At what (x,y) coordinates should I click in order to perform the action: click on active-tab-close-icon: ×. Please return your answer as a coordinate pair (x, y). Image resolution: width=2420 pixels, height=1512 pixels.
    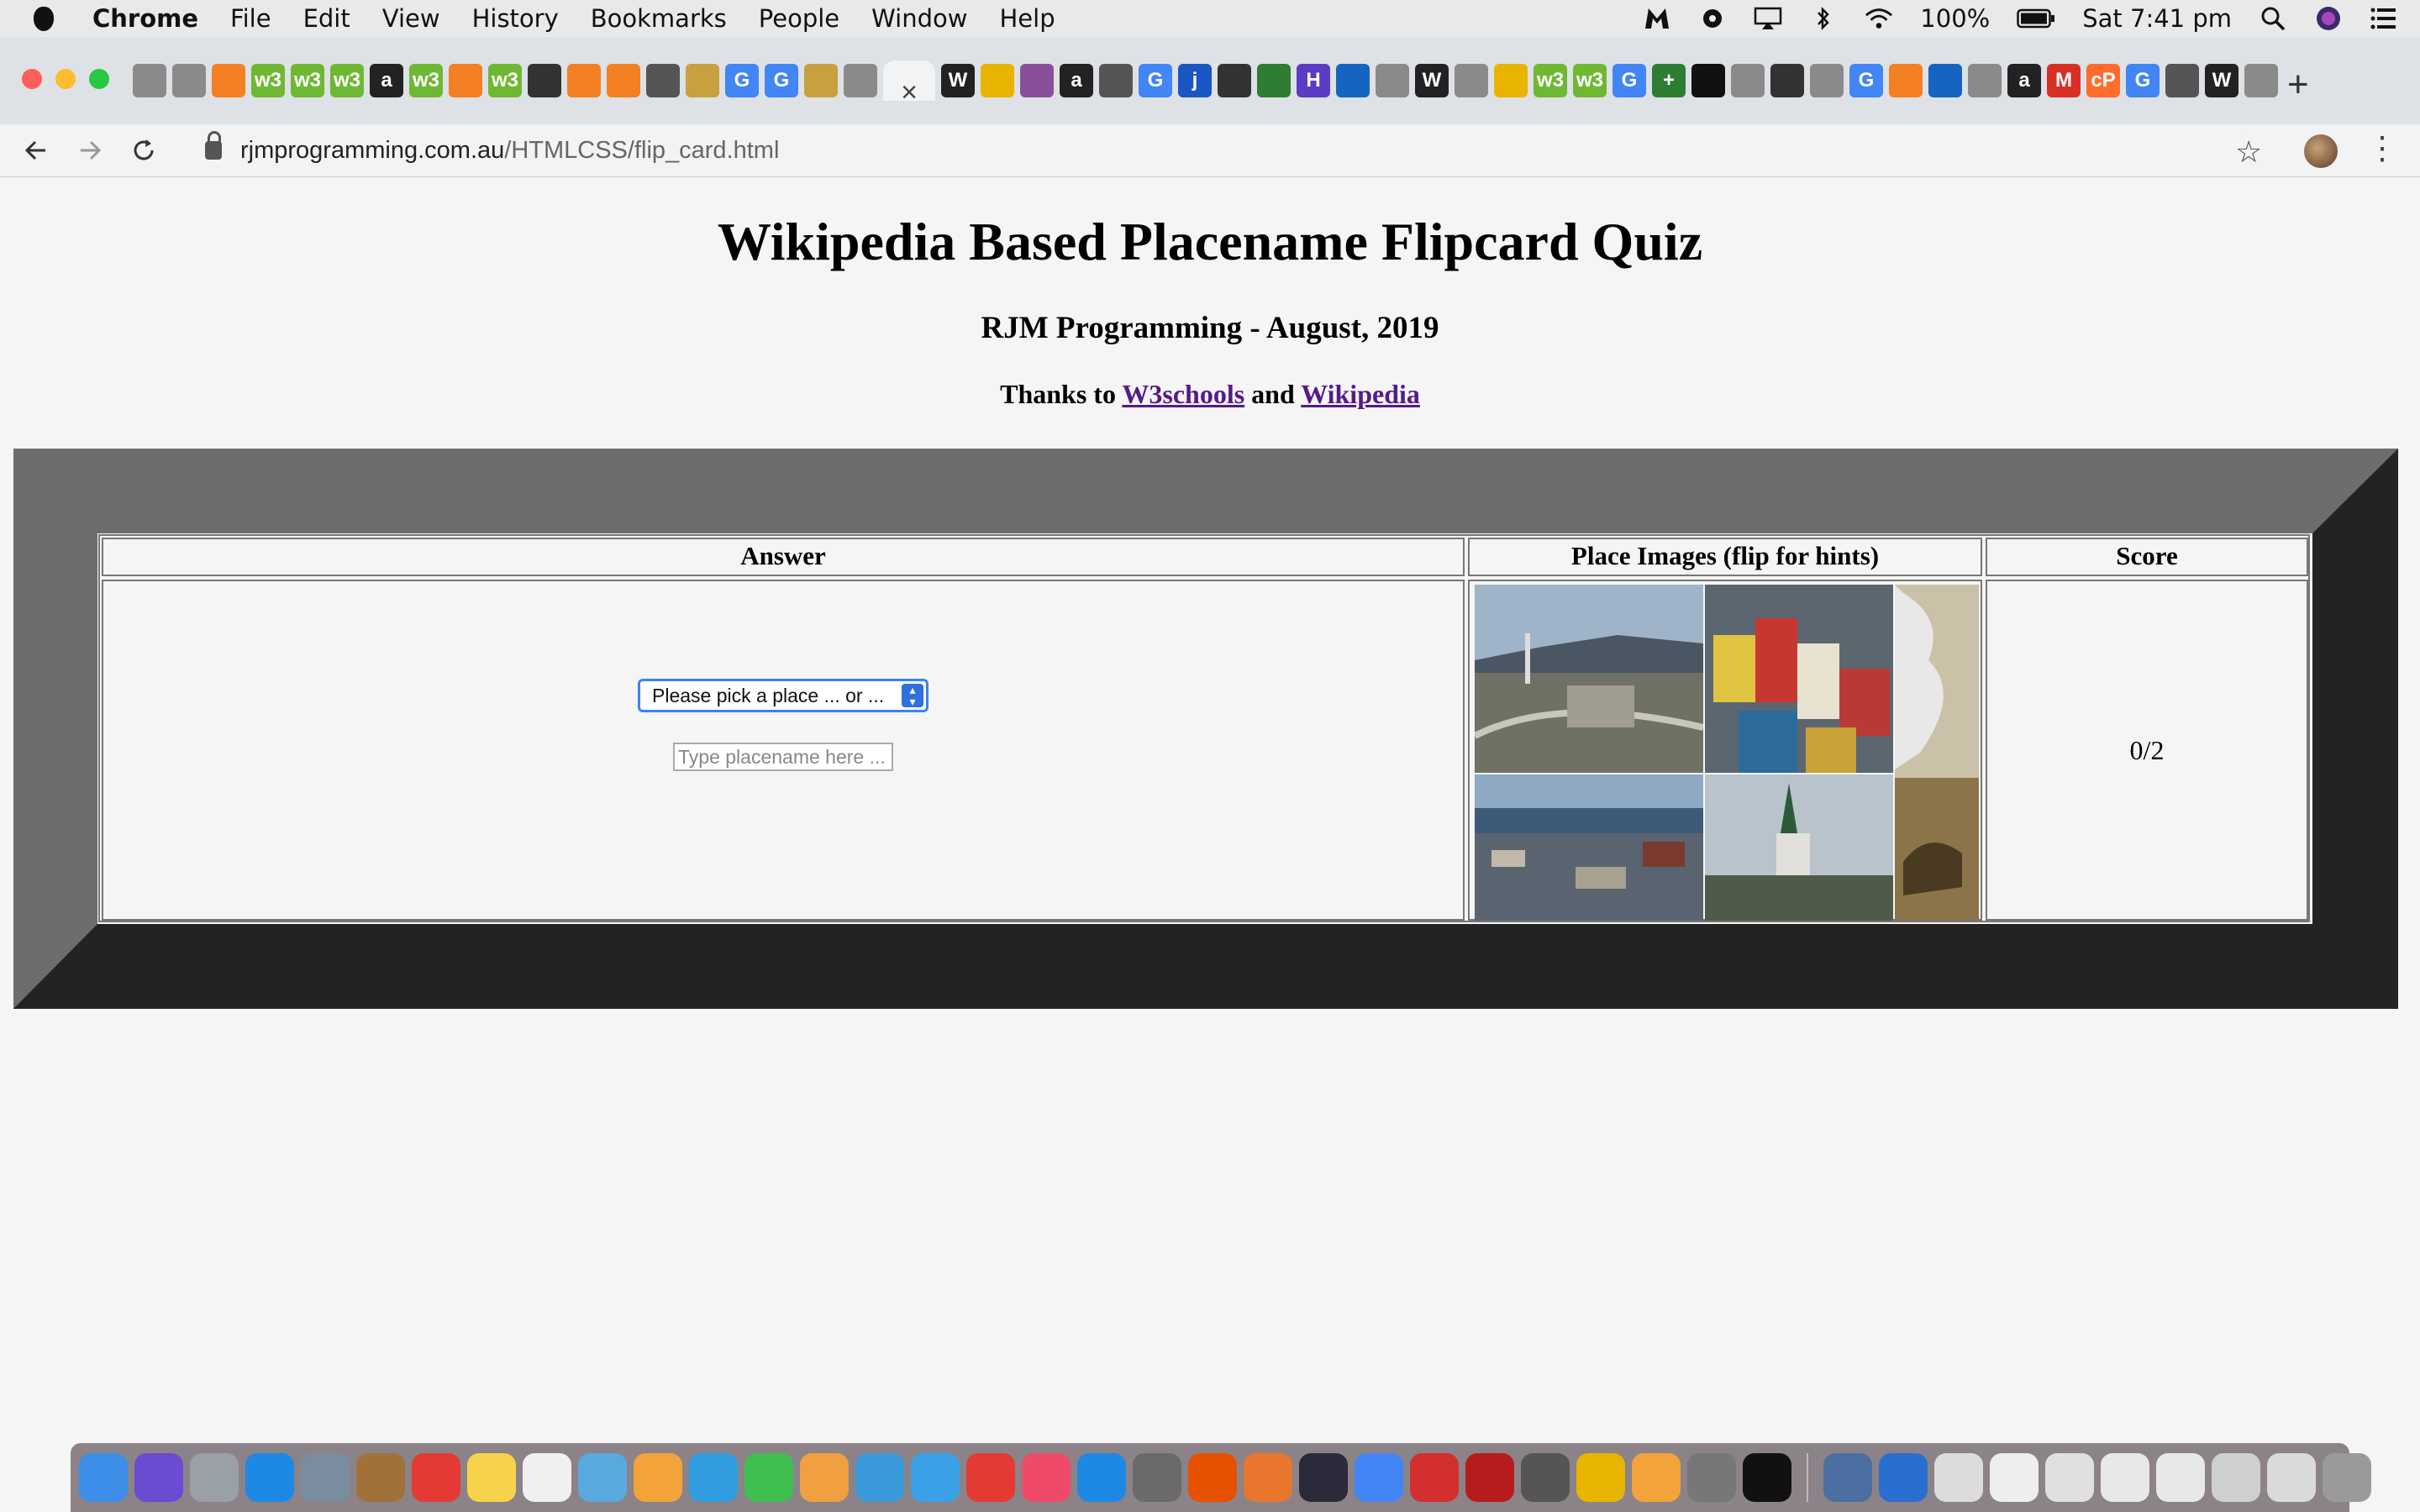
    Looking at the image, I should click on (909, 80).